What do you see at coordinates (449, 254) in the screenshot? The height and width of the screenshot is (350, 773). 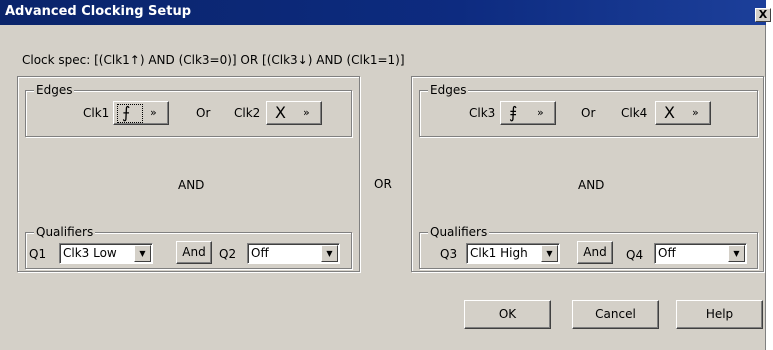 I see `q3-label: Q3` at bounding box center [449, 254].